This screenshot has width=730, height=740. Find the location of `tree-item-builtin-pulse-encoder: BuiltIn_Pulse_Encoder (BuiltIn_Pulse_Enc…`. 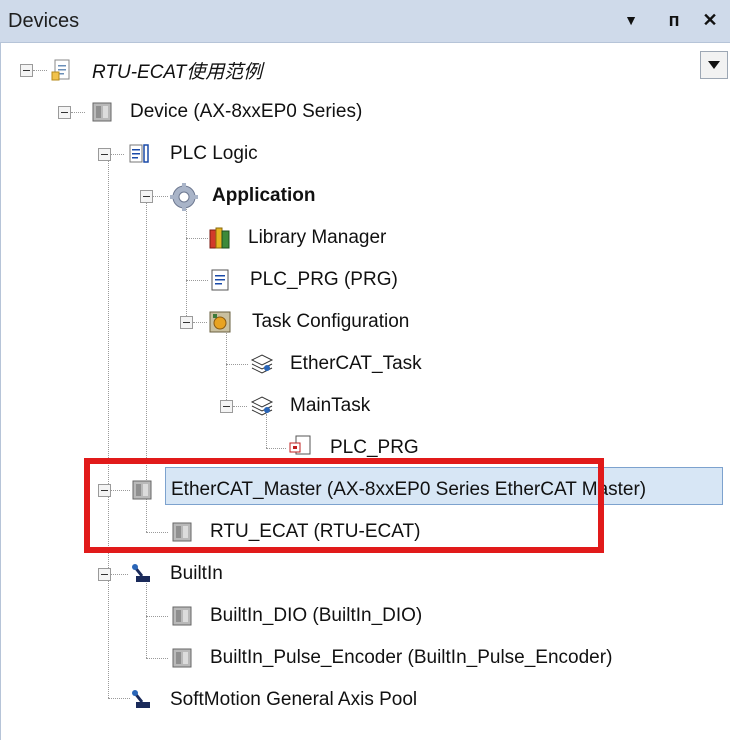

tree-item-builtin-pulse-encoder: BuiltIn_Pulse_Encoder (BuiltIn_Pulse_Enc… is located at coordinates (411, 658).